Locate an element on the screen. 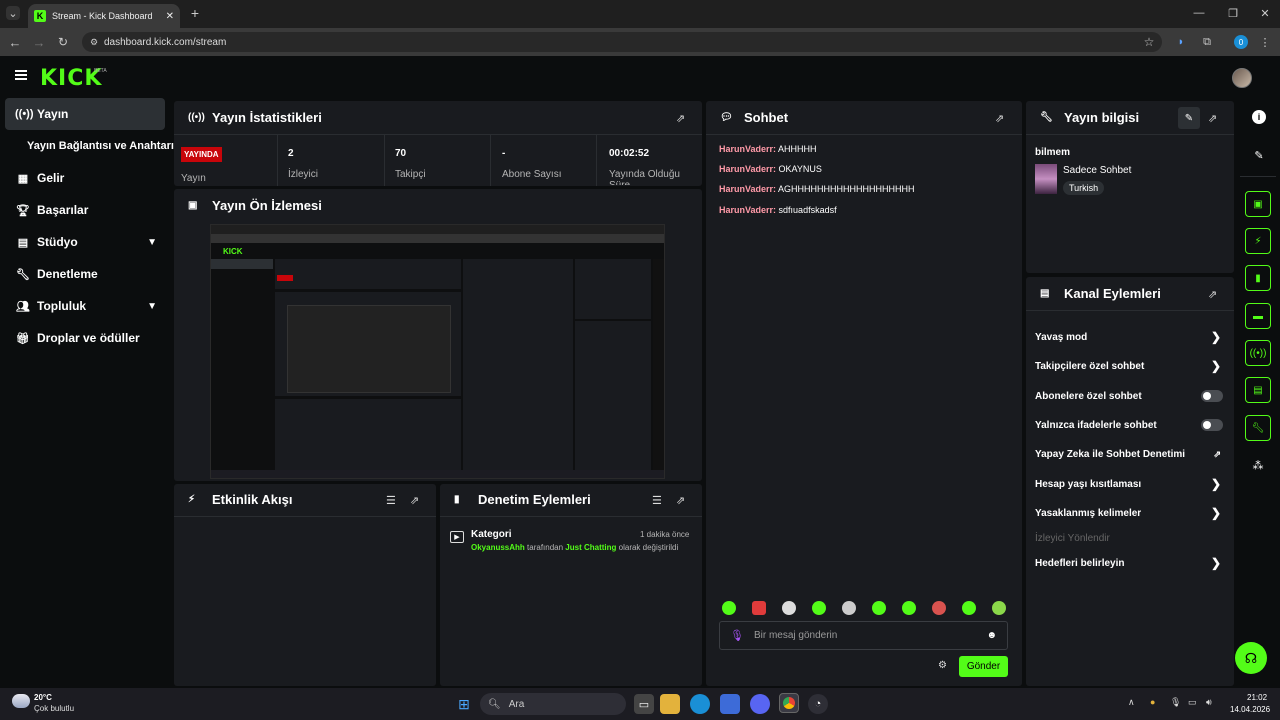 The image size is (1280, 720). chat-input: 🎙︎ Bir mesaj gönderin ☻ is located at coordinates (863, 635).